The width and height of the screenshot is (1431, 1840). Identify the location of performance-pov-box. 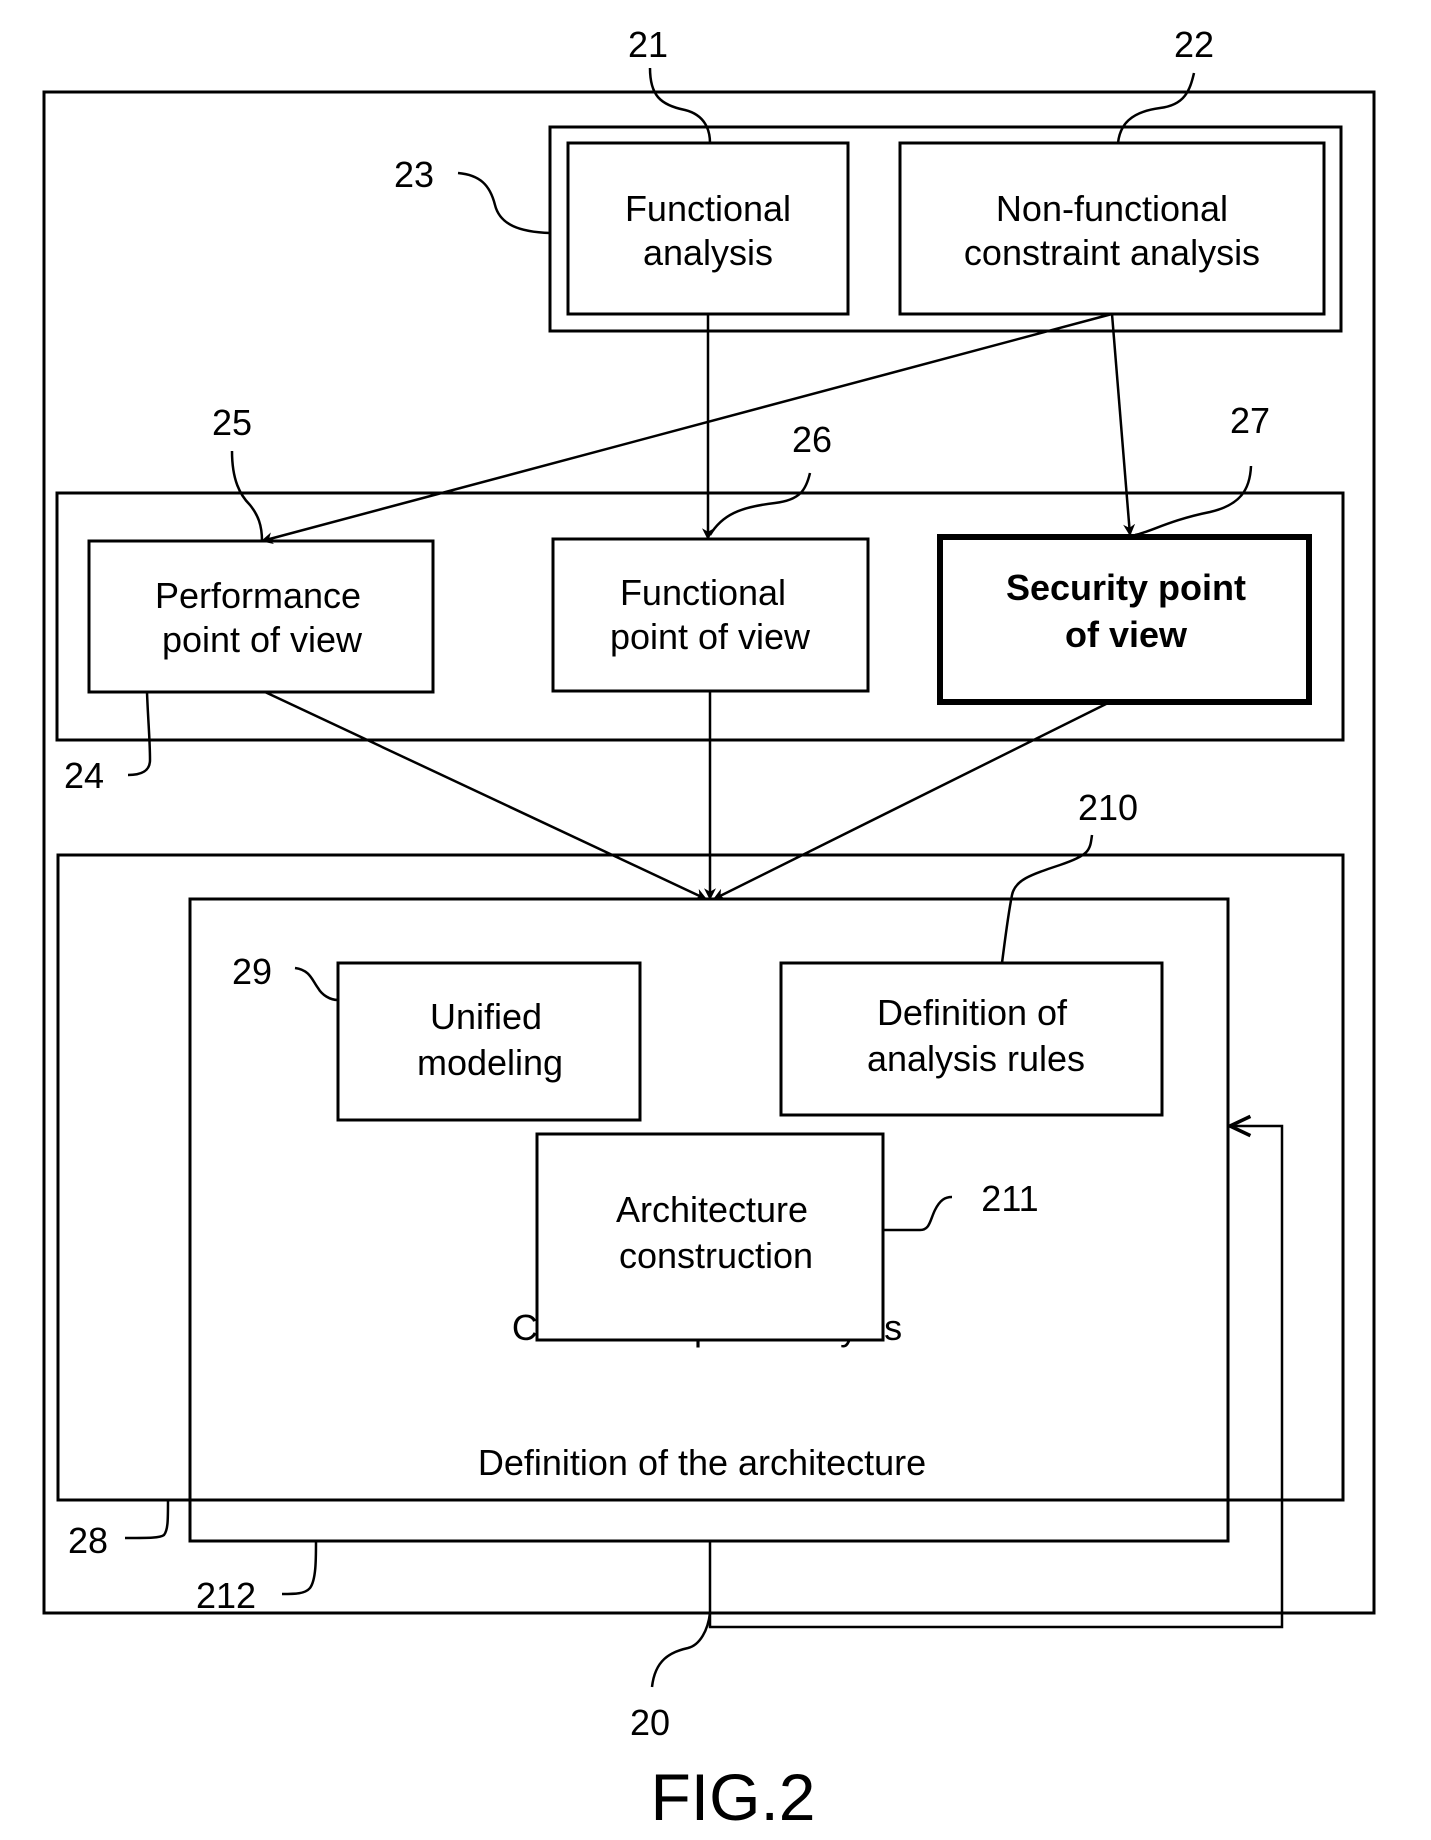
(261, 616).